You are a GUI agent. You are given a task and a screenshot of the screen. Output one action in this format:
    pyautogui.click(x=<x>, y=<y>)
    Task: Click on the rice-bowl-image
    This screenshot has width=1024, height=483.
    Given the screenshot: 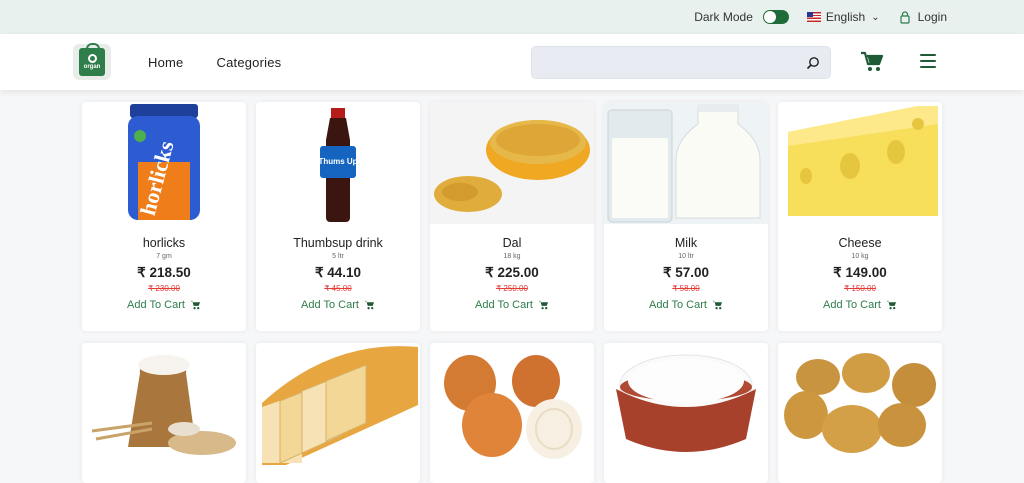 What is the action you would take?
    pyautogui.click(x=686, y=404)
    